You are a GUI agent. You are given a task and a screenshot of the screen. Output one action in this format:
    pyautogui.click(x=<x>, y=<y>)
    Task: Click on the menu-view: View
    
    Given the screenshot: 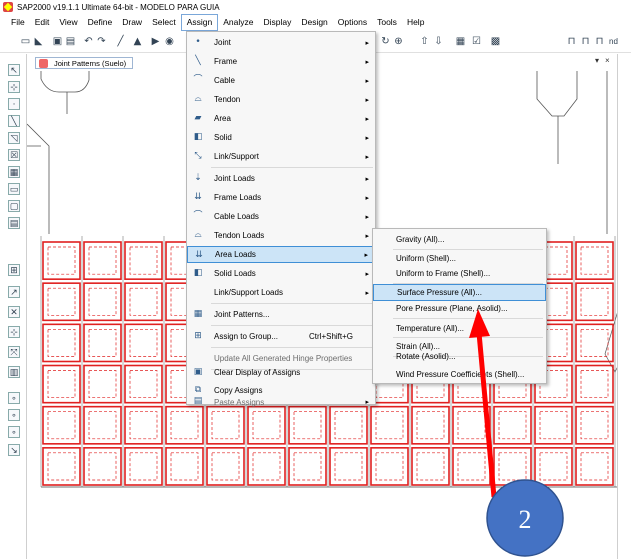 What is the action you would take?
    pyautogui.click(x=68, y=22)
    